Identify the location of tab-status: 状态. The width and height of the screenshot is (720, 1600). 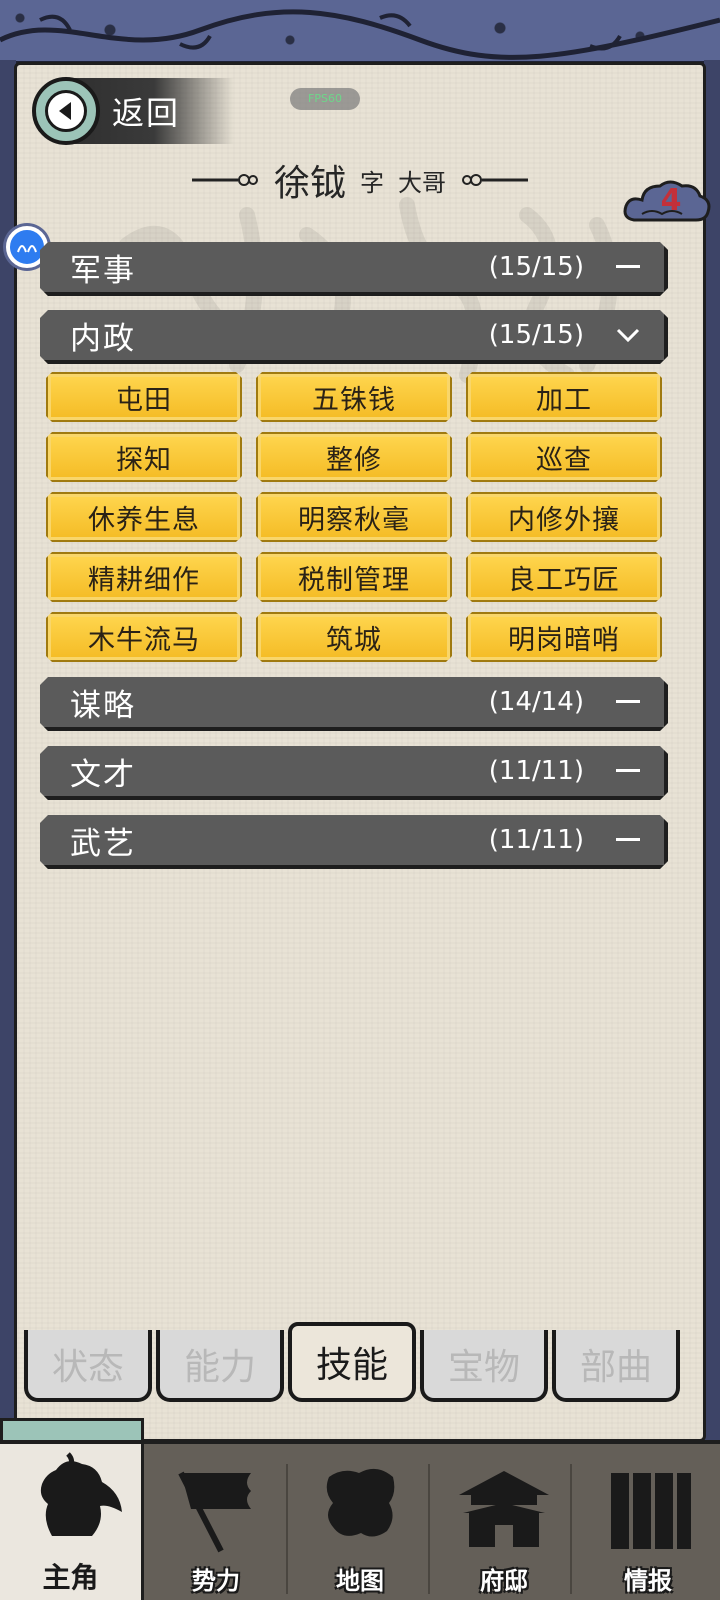
(88, 1366).